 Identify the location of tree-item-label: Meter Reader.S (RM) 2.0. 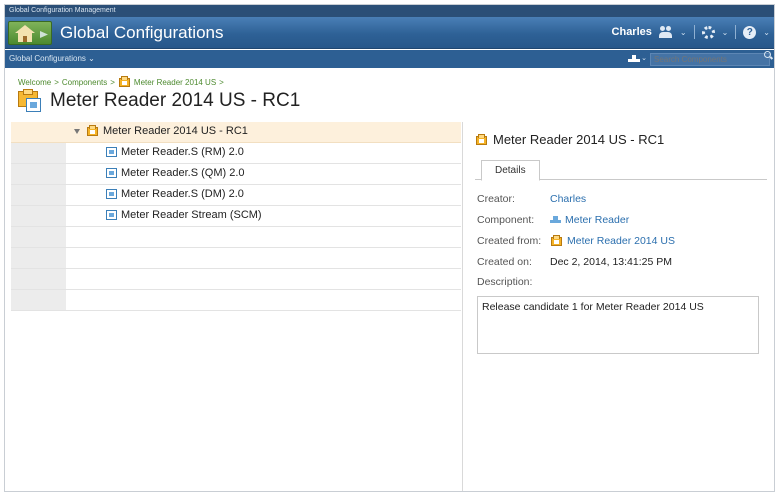
(182, 152).